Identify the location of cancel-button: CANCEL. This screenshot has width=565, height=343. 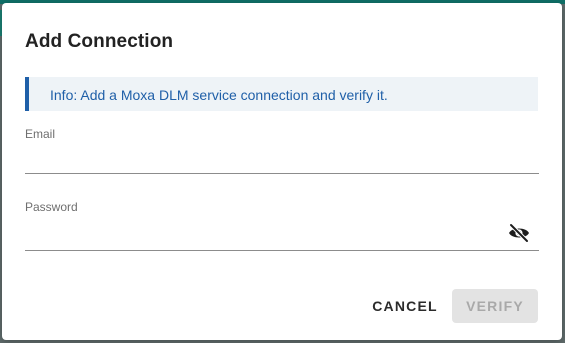
(405, 306).